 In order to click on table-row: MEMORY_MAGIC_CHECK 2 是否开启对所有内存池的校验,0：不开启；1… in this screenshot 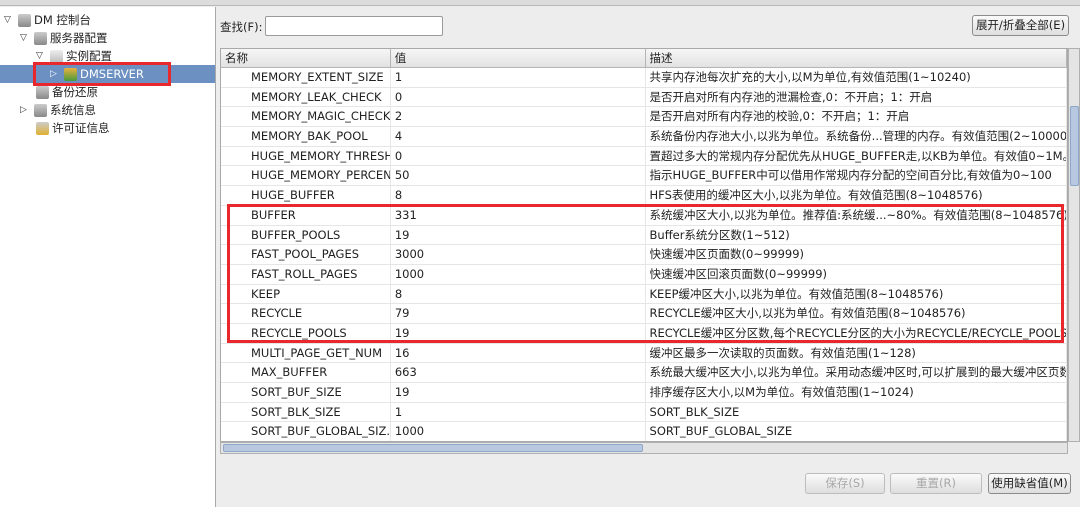, I will do `click(644, 117)`.